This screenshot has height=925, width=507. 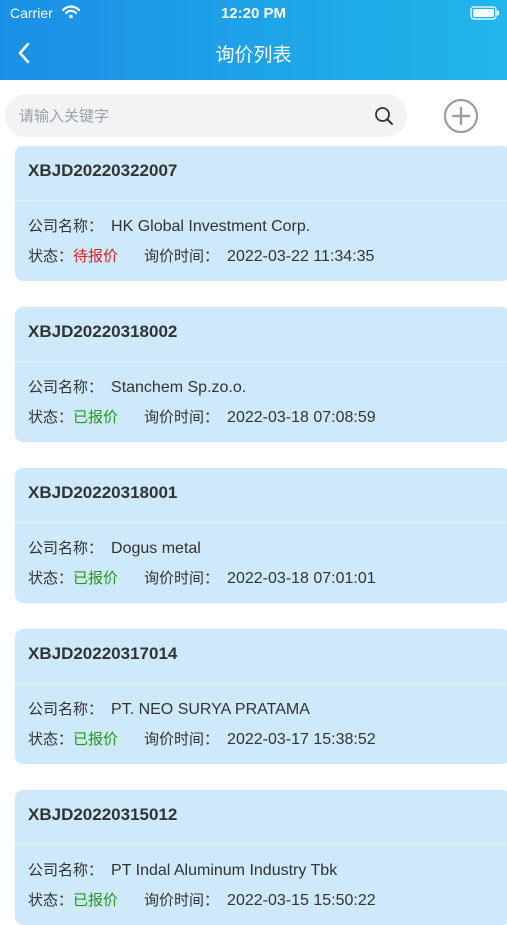 I want to click on company-row: 公司名称： Dogus metal, so click(x=114, y=547).